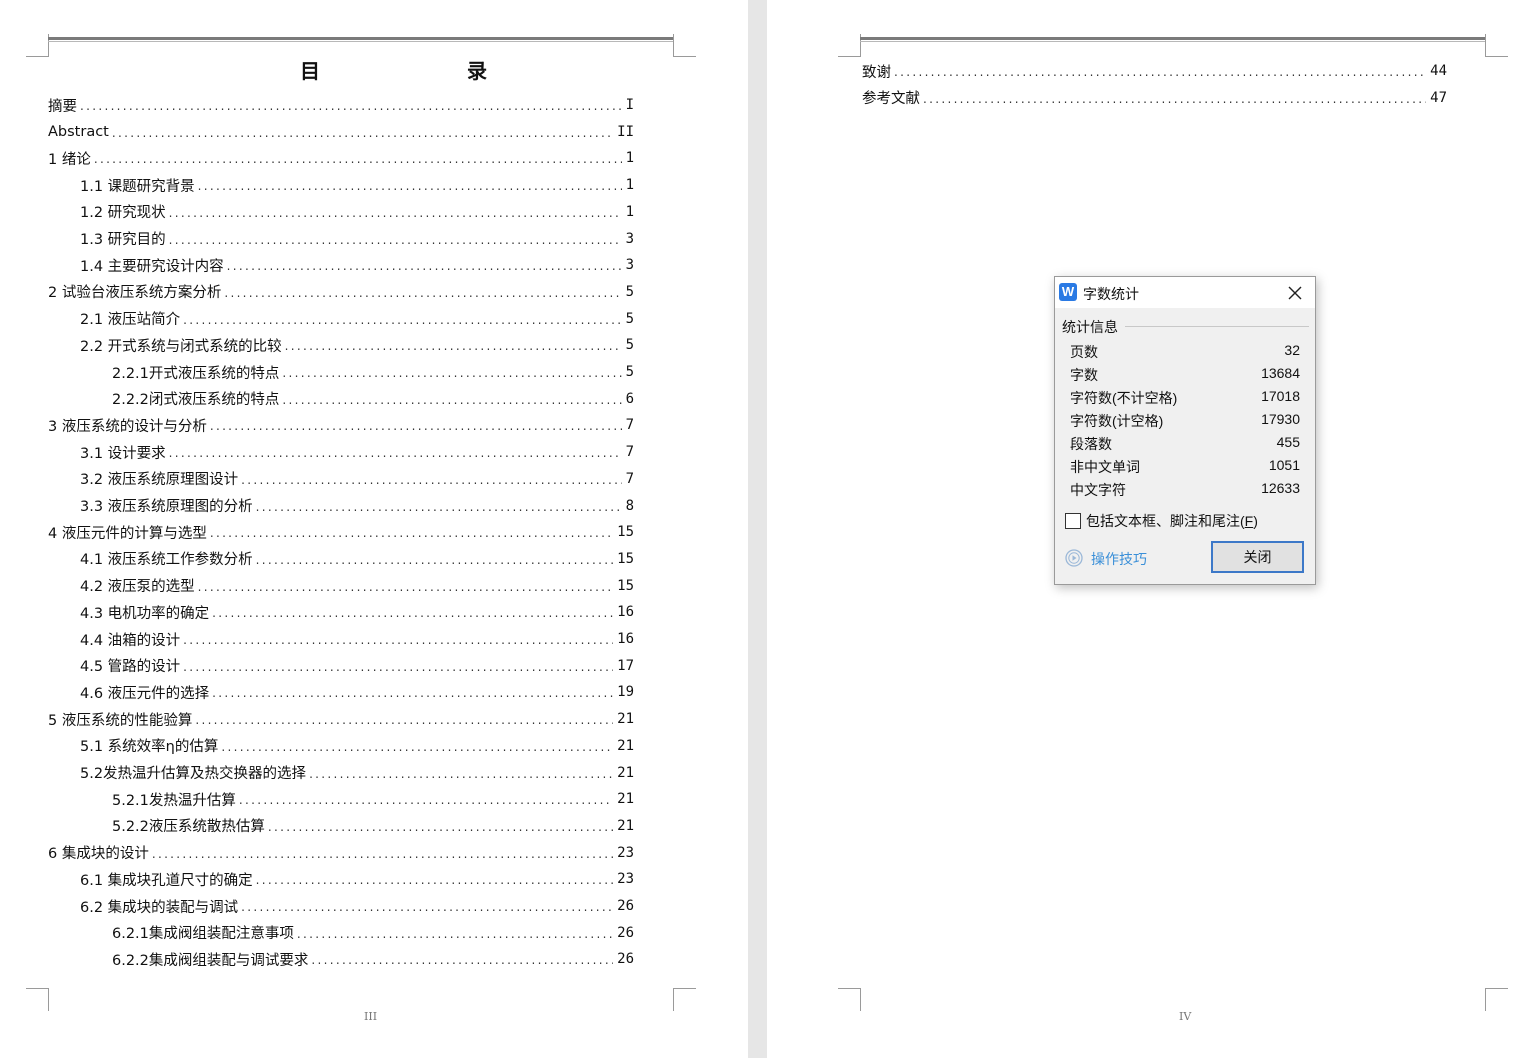  I want to click on toc-entry-label: 3 液压系统的设计与分析, so click(127, 426).